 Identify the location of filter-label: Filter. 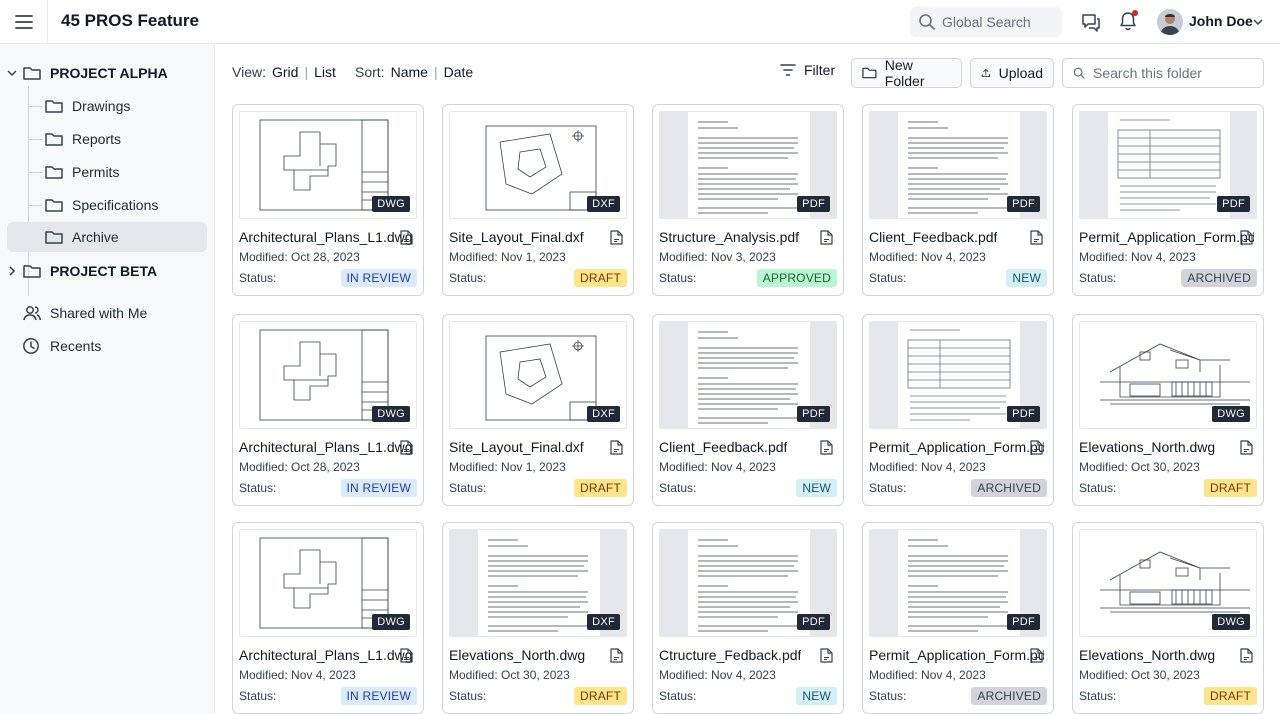
(820, 70).